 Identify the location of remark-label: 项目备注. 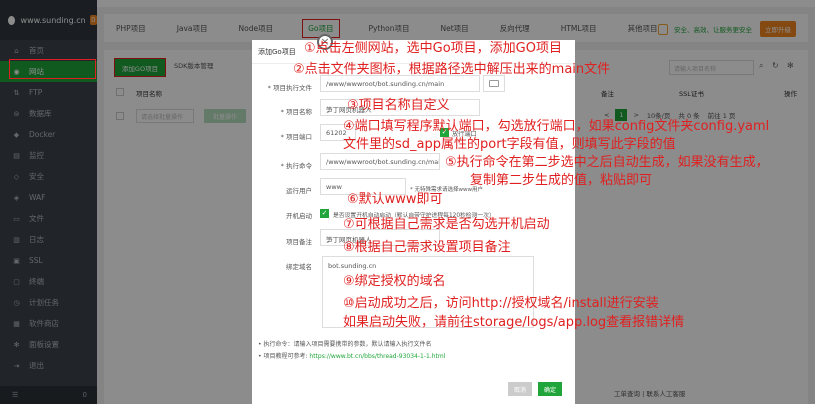
(299, 242).